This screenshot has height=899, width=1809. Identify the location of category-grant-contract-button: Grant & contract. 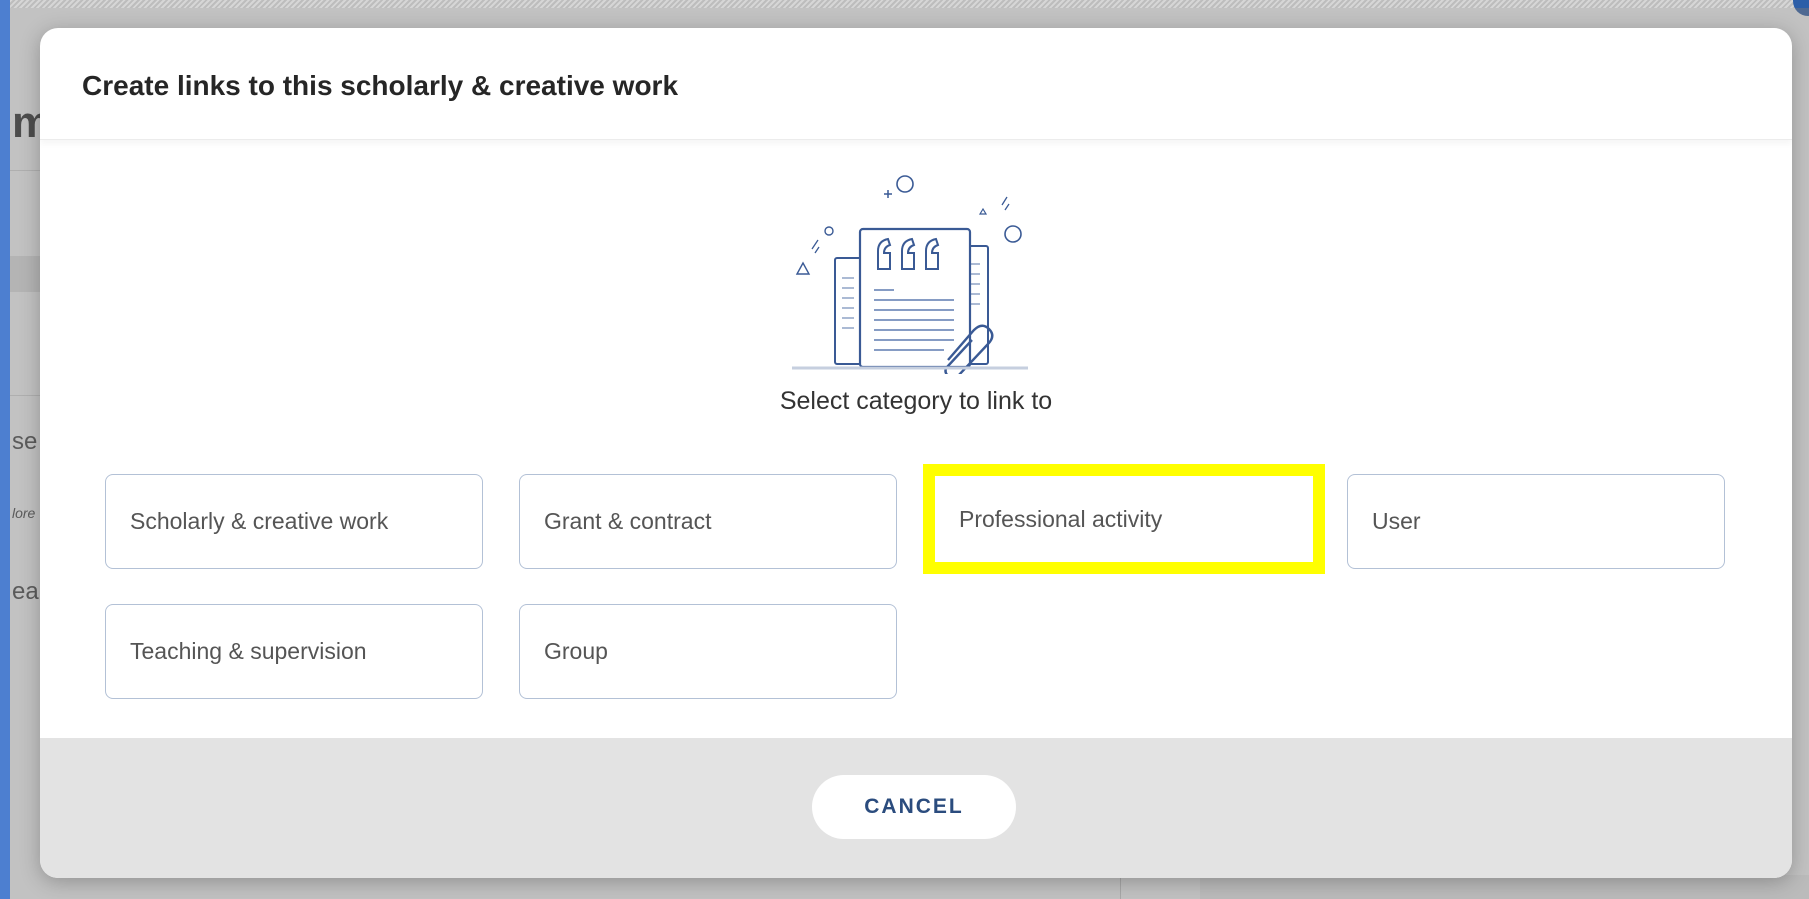
(708, 521).